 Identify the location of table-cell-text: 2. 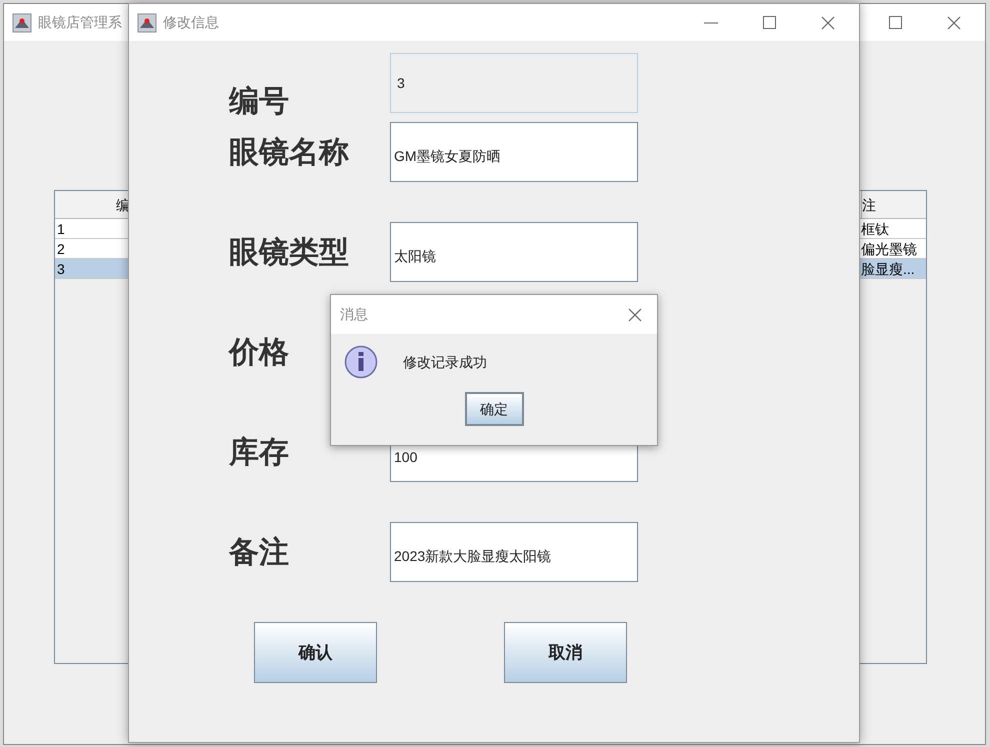
(61, 249).